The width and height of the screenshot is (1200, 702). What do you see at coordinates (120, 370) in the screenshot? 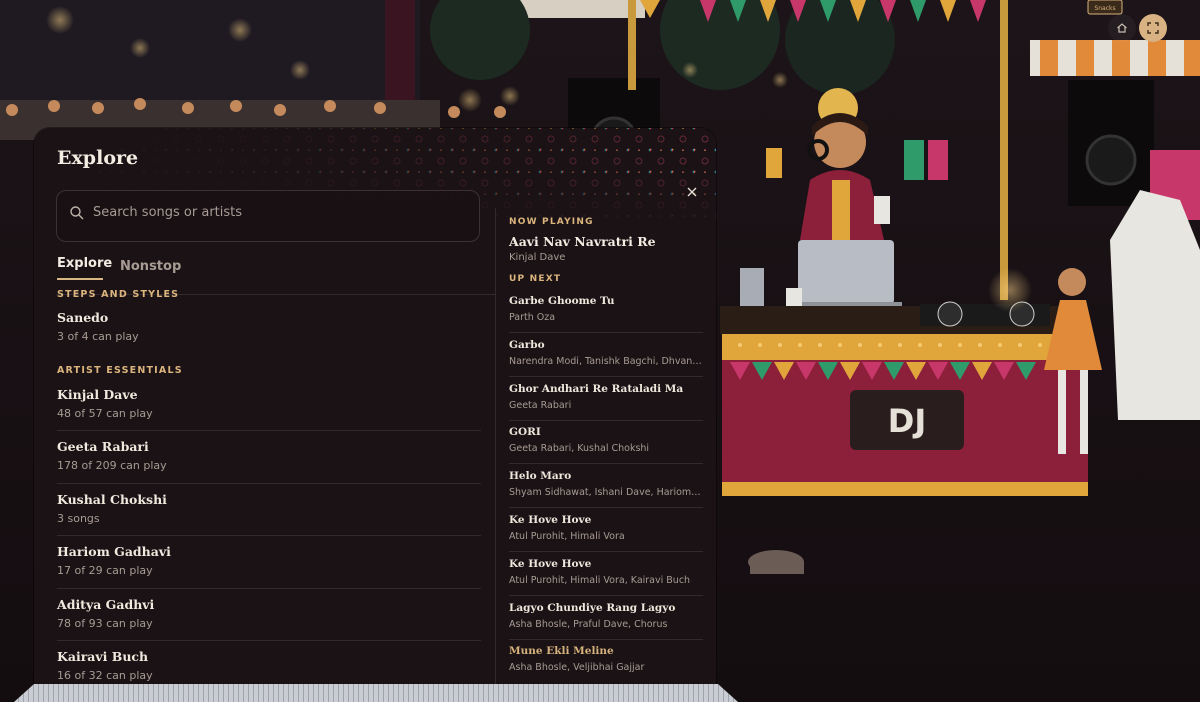
I see `section-heading: ARTIST ESSENTIALS` at bounding box center [120, 370].